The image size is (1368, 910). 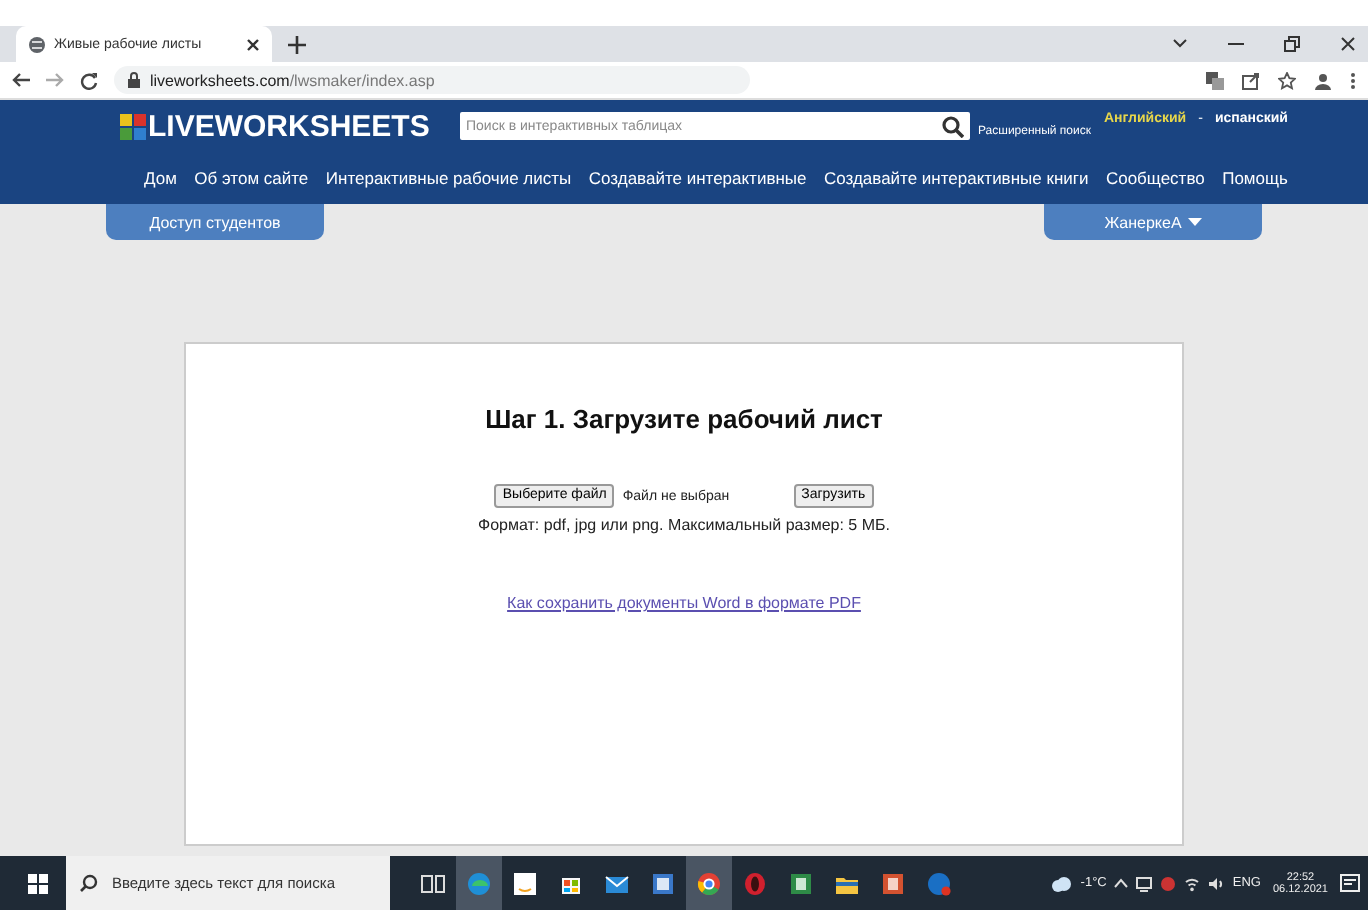 I want to click on cloud-icon, so click(x=1061, y=883).